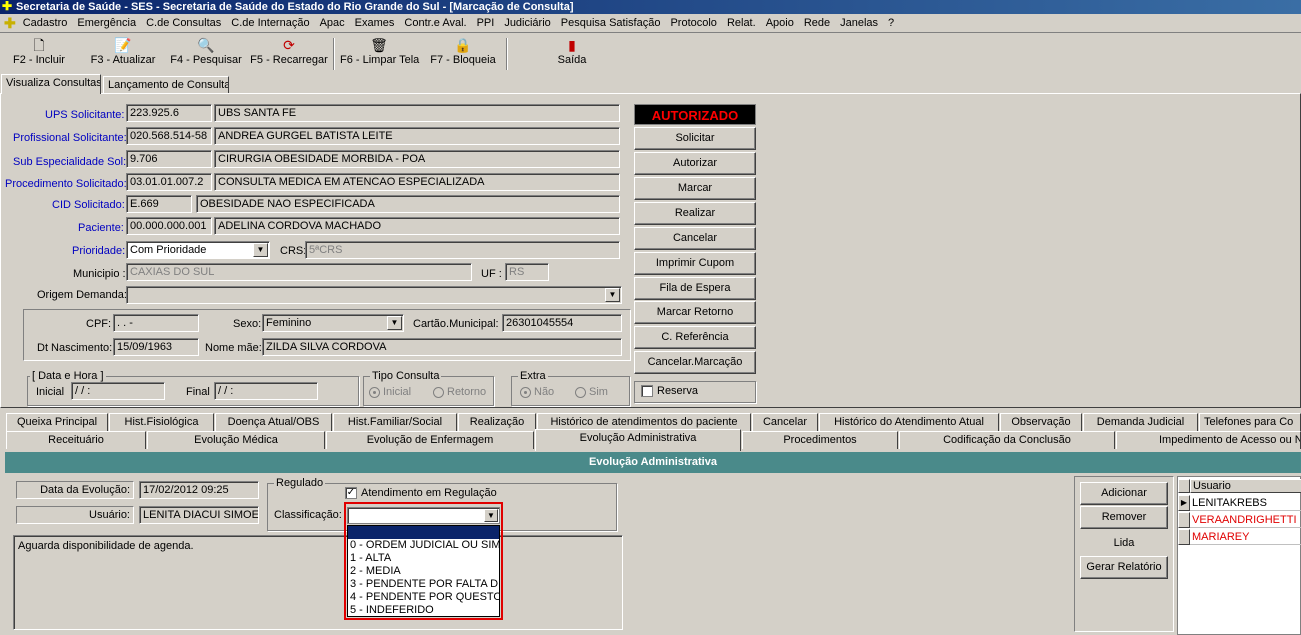 The height and width of the screenshot is (635, 1301). I want to click on pesquisar-button: 🔍 F4 - Pesquisar, so click(206, 54).